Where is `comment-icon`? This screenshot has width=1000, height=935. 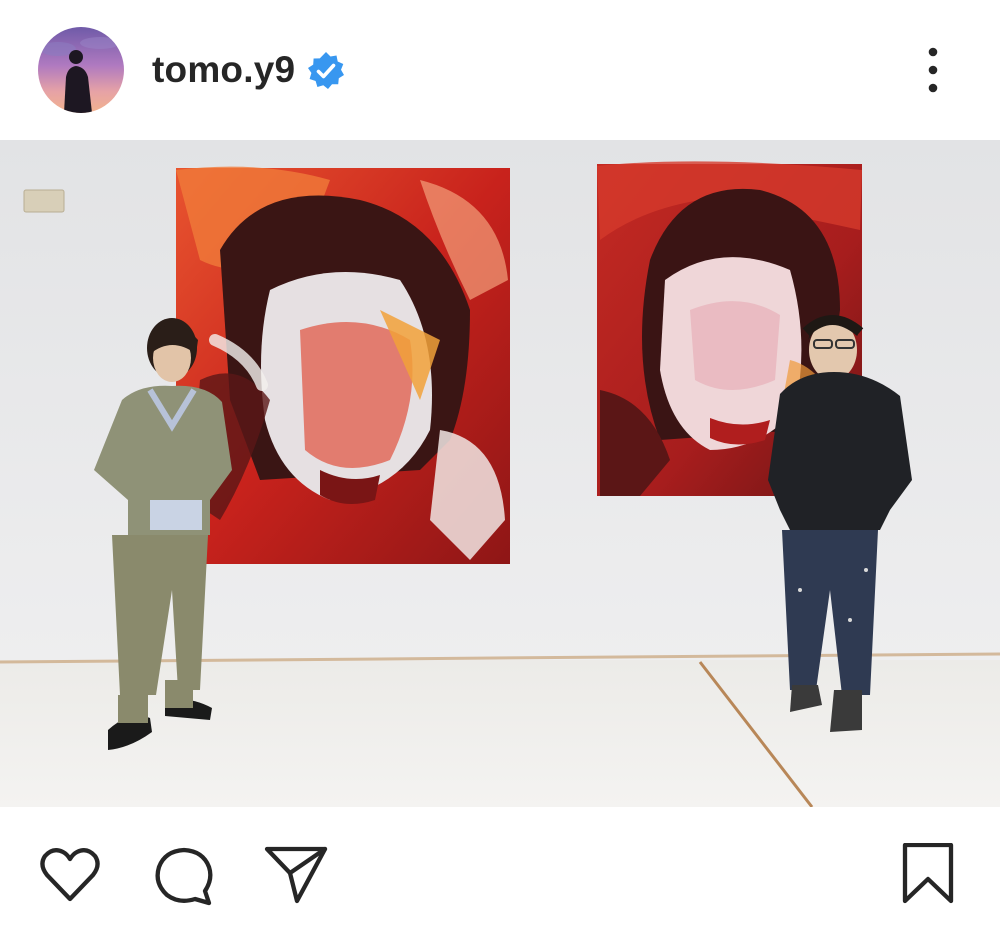
comment-icon is located at coordinates (184, 876).